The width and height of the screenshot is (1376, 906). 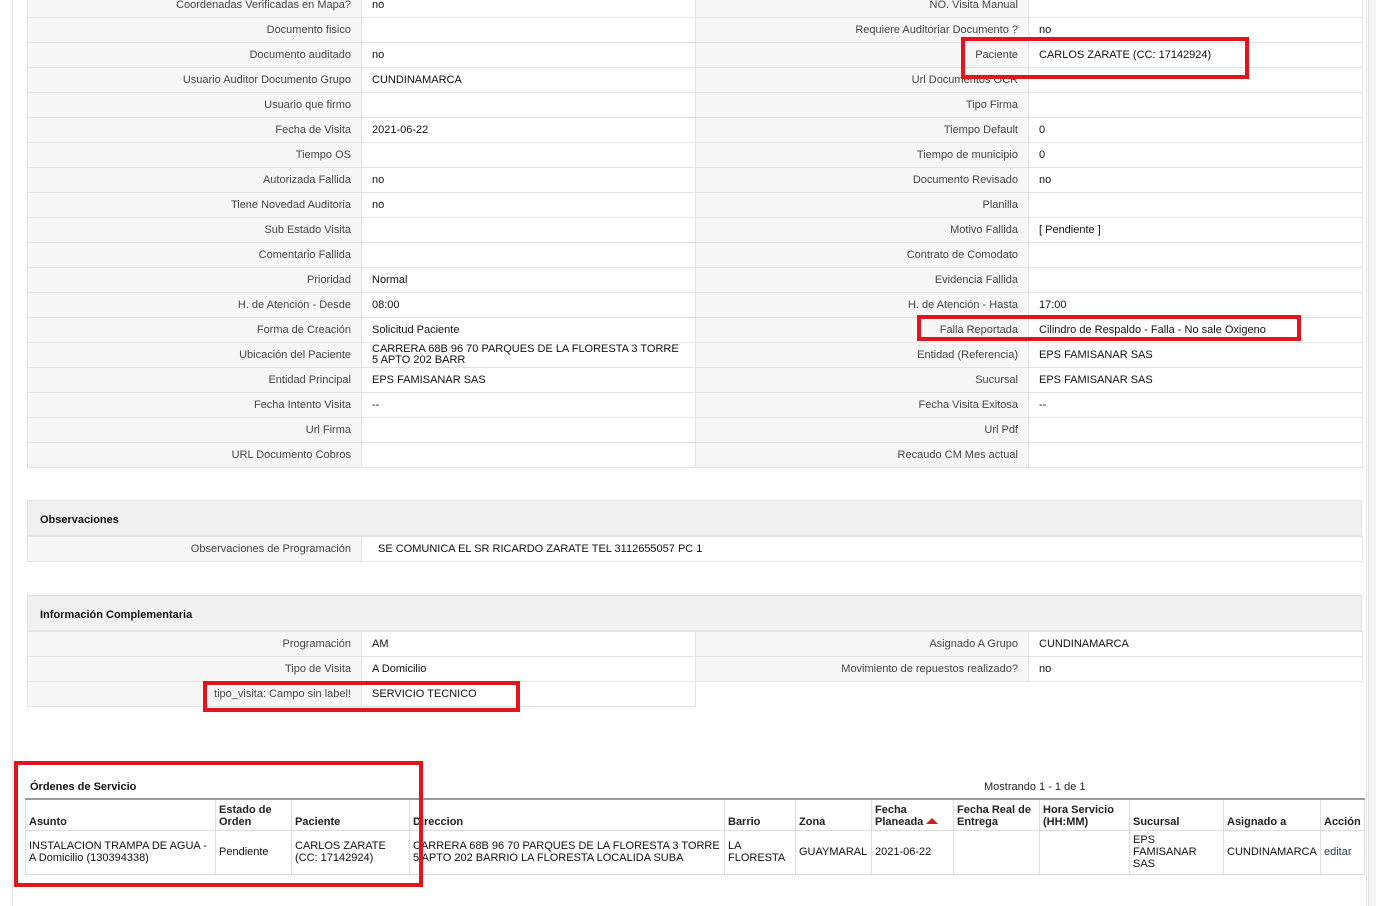 I want to click on cell-sucursal: EPS FAMISANAR SAS, so click(x=1176, y=852).